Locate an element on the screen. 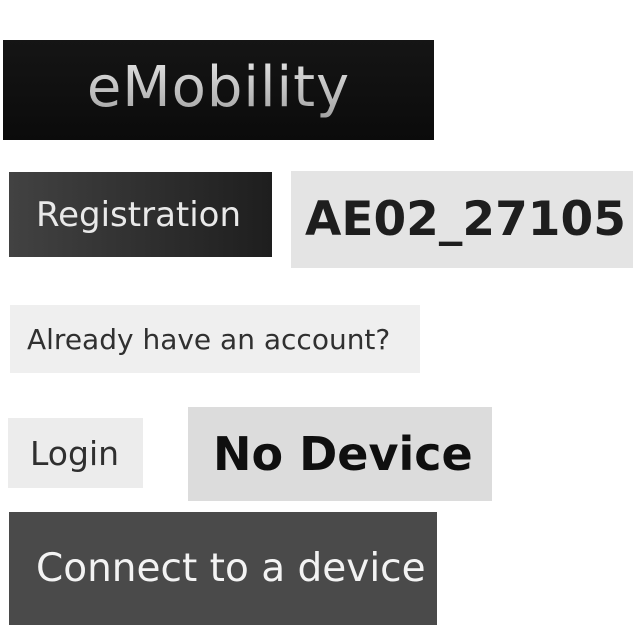 The image size is (640, 640). registration-button: Registration is located at coordinates (140, 214).